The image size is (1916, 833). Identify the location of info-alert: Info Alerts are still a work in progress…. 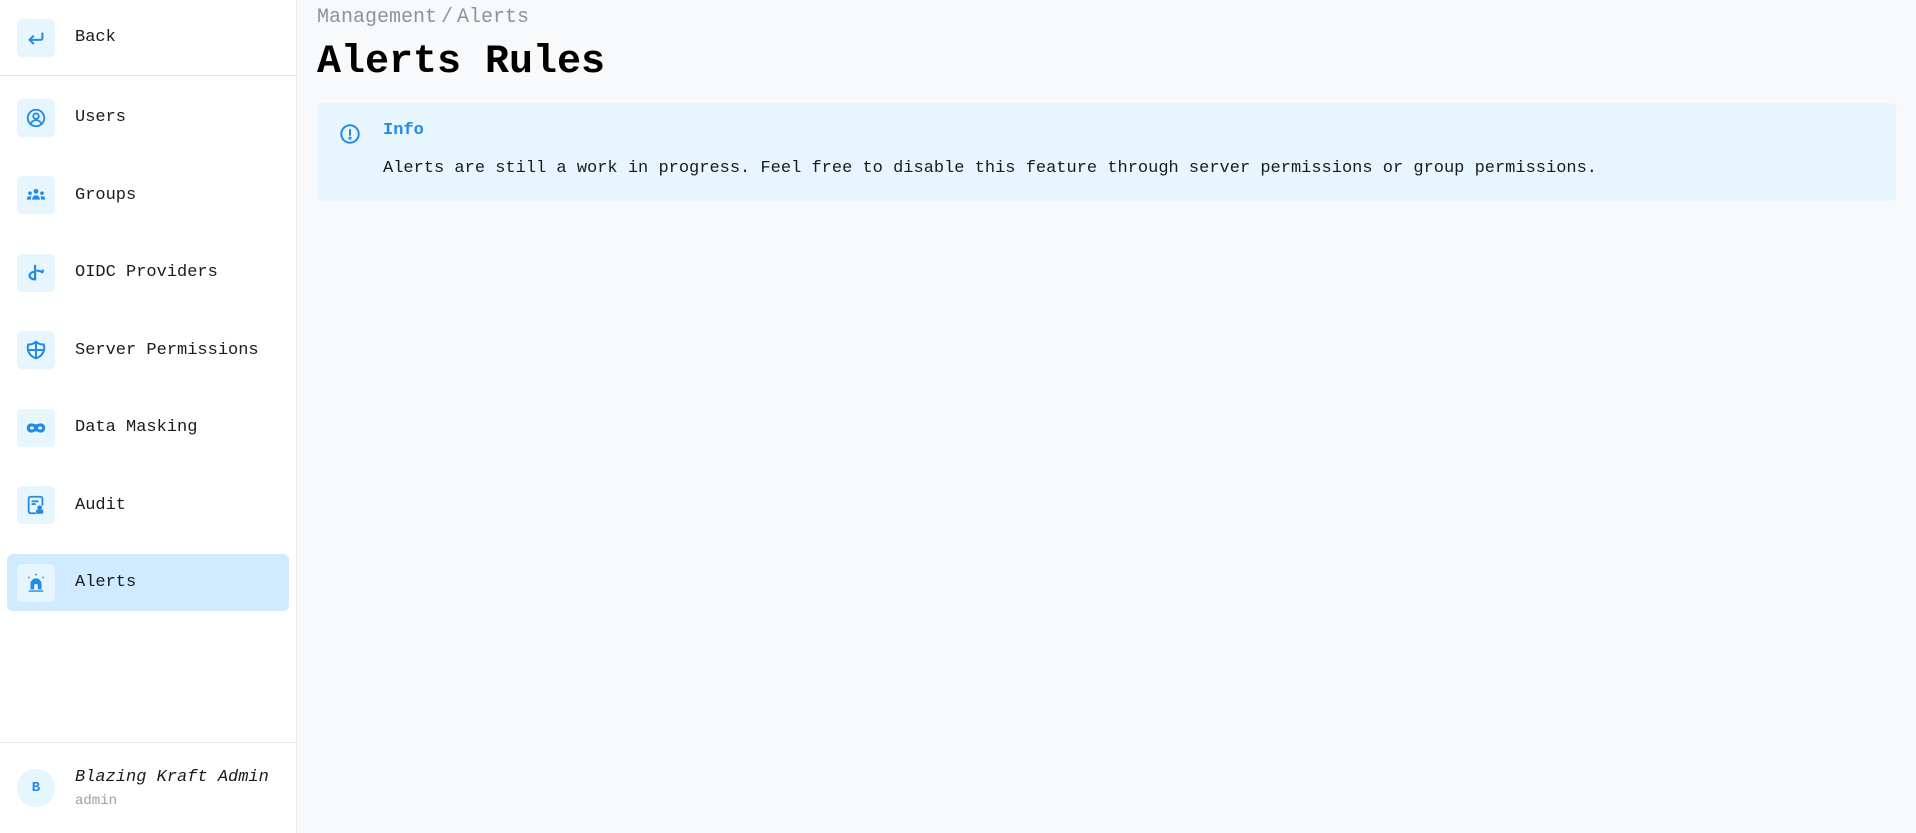
(1106, 152).